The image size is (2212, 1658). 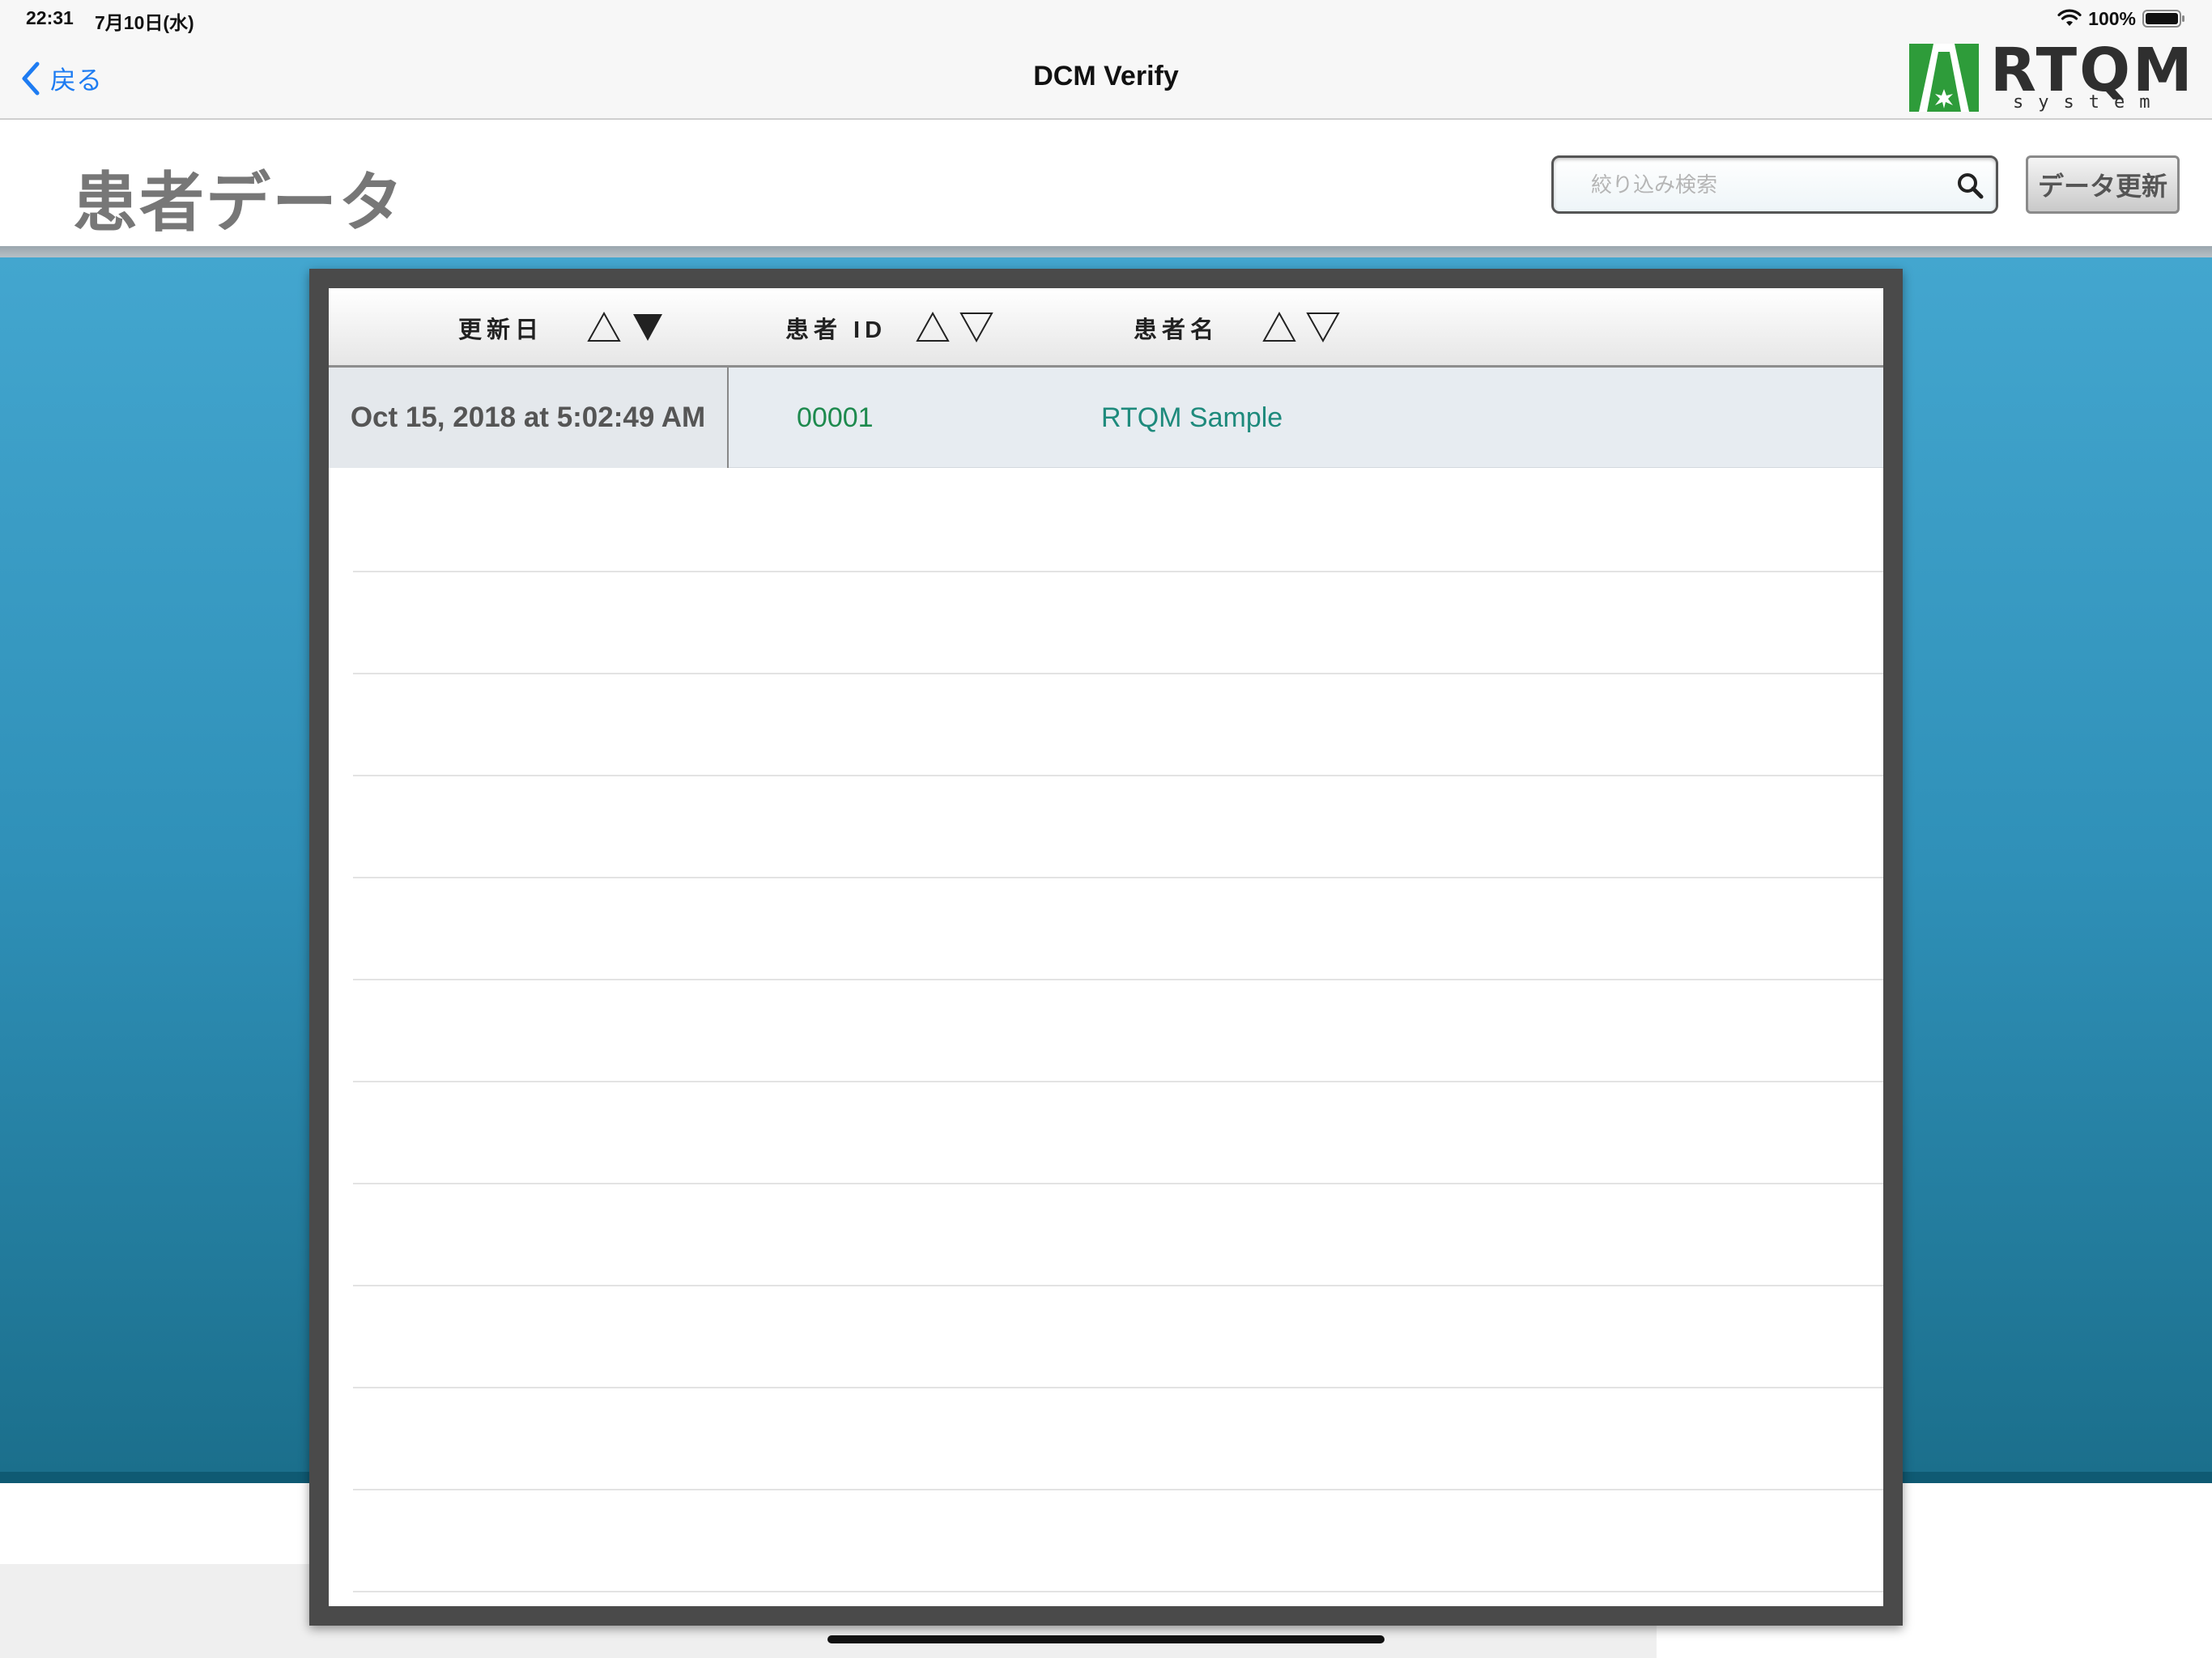 What do you see at coordinates (2069, 17) in the screenshot?
I see `wifi-icon` at bounding box center [2069, 17].